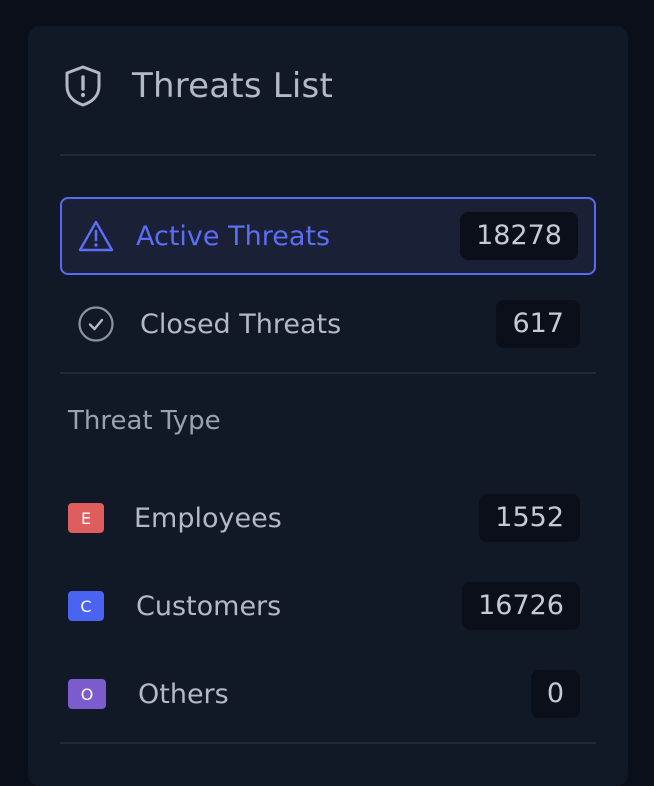 Image resolution: width=654 pixels, height=786 pixels. I want to click on warning-triangle-icon, so click(96, 236).